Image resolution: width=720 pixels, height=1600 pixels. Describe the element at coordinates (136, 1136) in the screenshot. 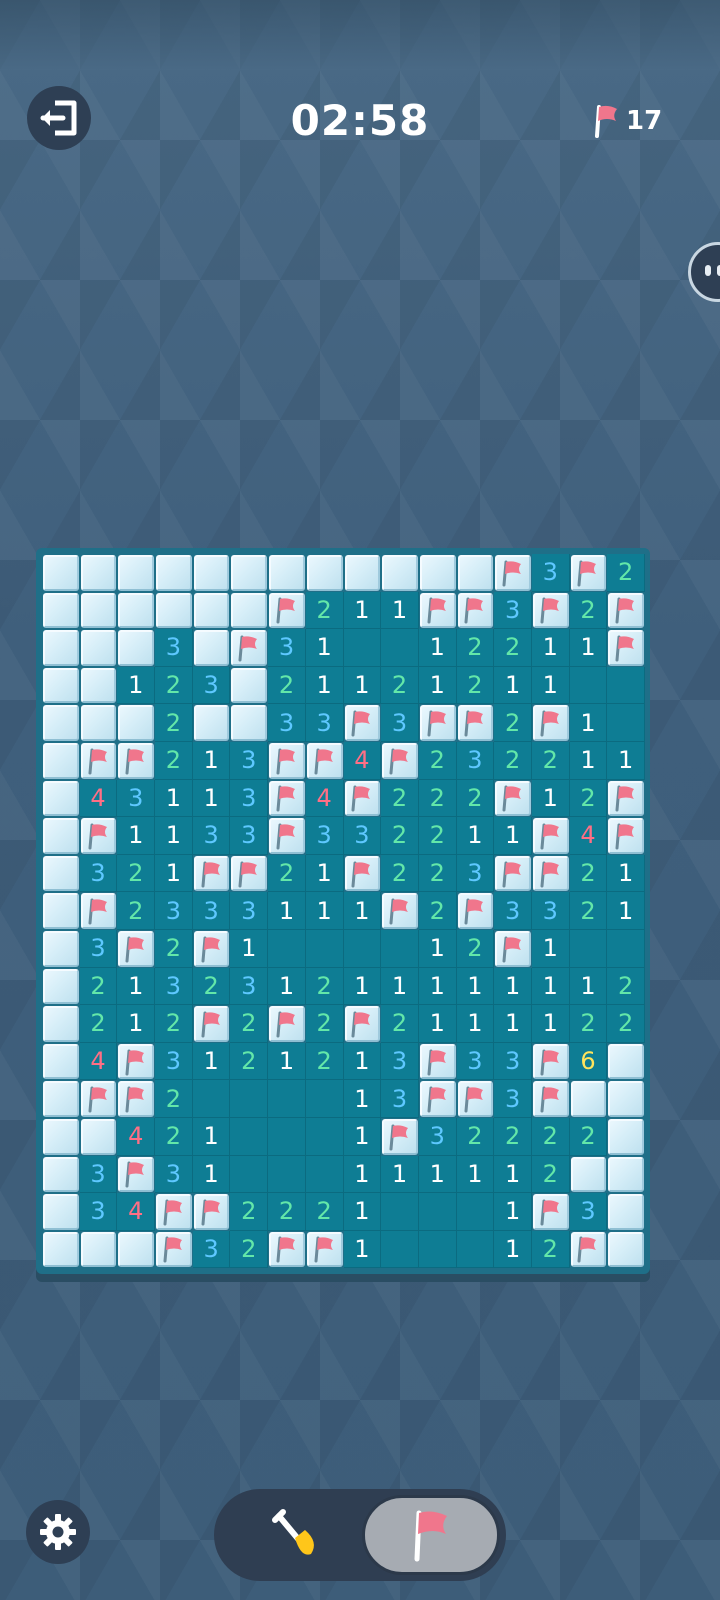

I see `number-cell: 4` at that location.